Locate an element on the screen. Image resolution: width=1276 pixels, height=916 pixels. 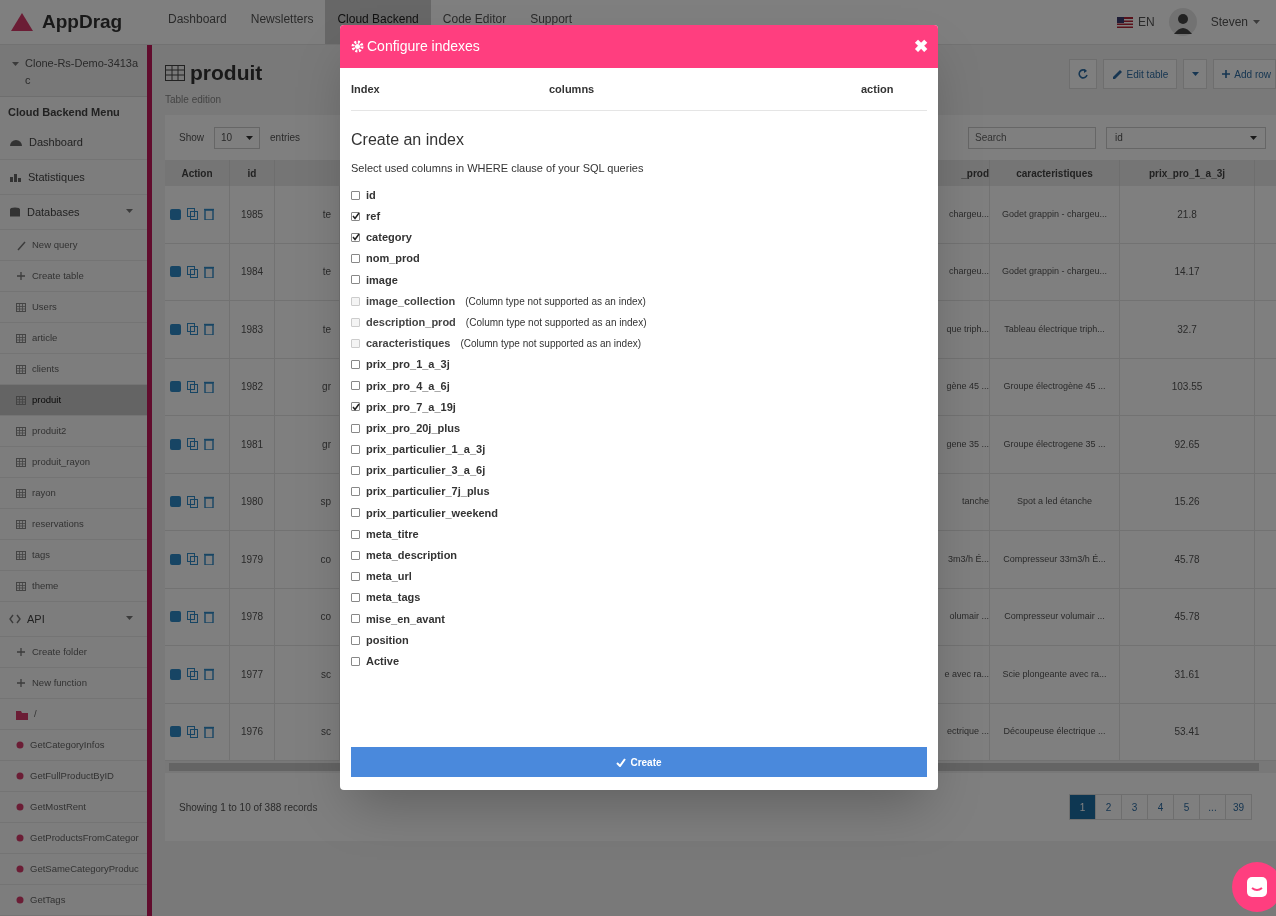
sidebar-item: GetProductsFromCategor is located at coordinates (73, 838).